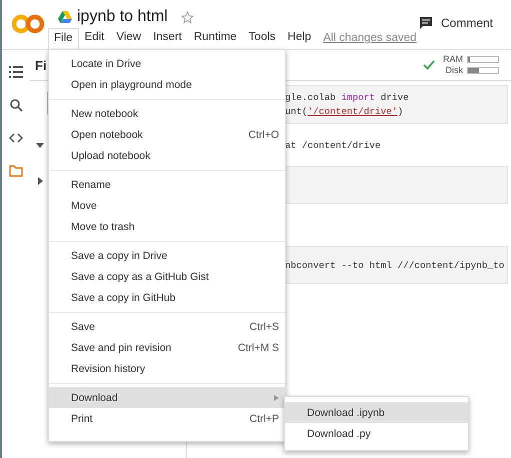  Describe the element at coordinates (41, 65) in the screenshot. I see `panel-title: Fi` at that location.